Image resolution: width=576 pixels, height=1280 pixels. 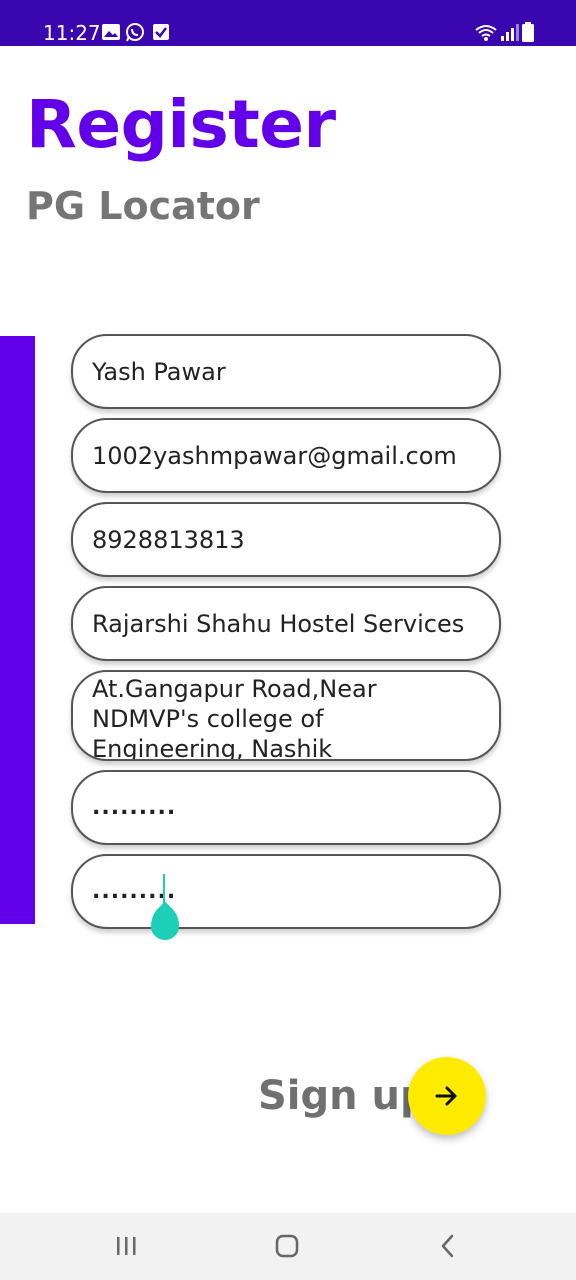 I want to click on home-icon, so click(x=287, y=1246).